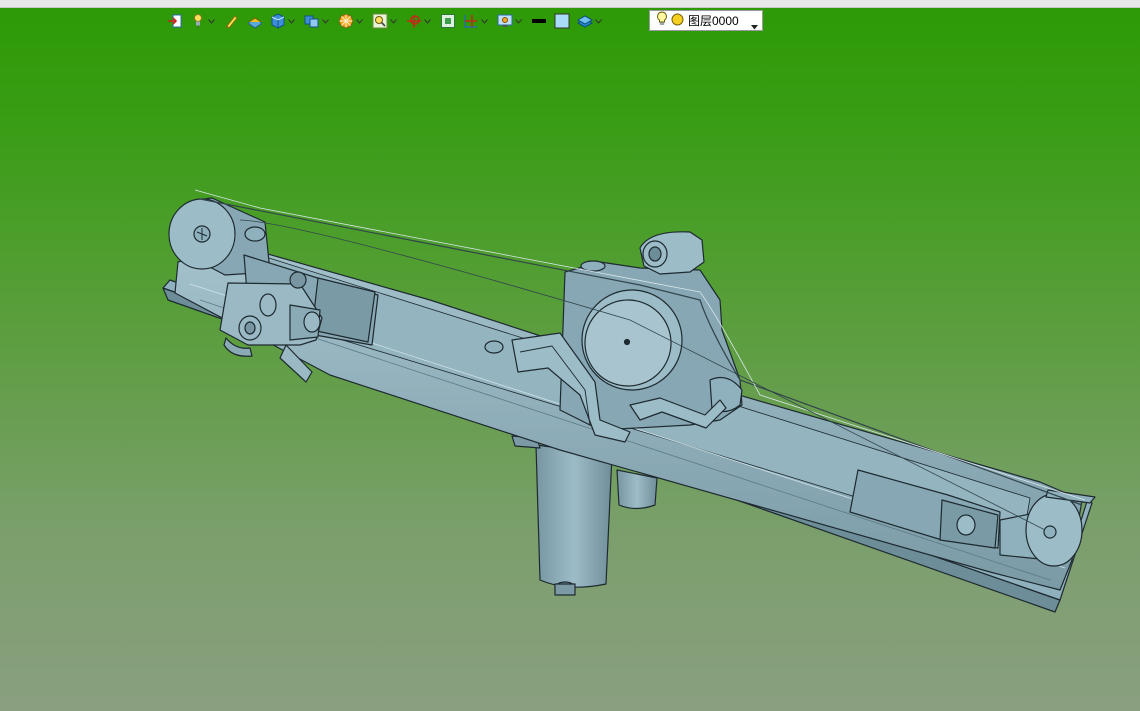 This screenshot has height=711, width=1140. Describe the element at coordinates (754, 24) in the screenshot. I see `layer-dropdown-arrow` at that location.